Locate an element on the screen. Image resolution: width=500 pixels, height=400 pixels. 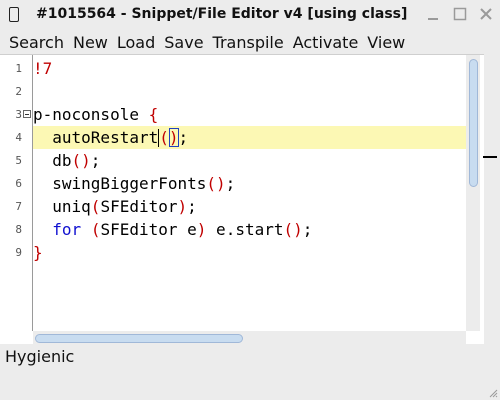
code-token: SFEditor e is located at coordinates (148, 229).